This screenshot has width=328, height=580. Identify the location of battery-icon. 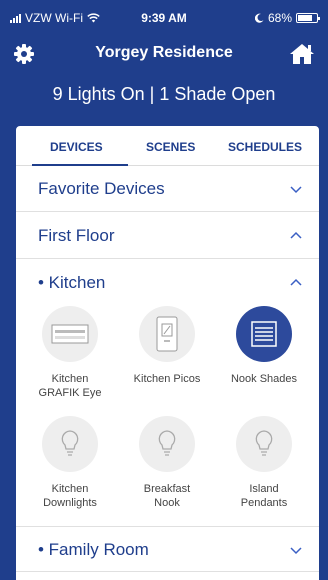
(308, 18).